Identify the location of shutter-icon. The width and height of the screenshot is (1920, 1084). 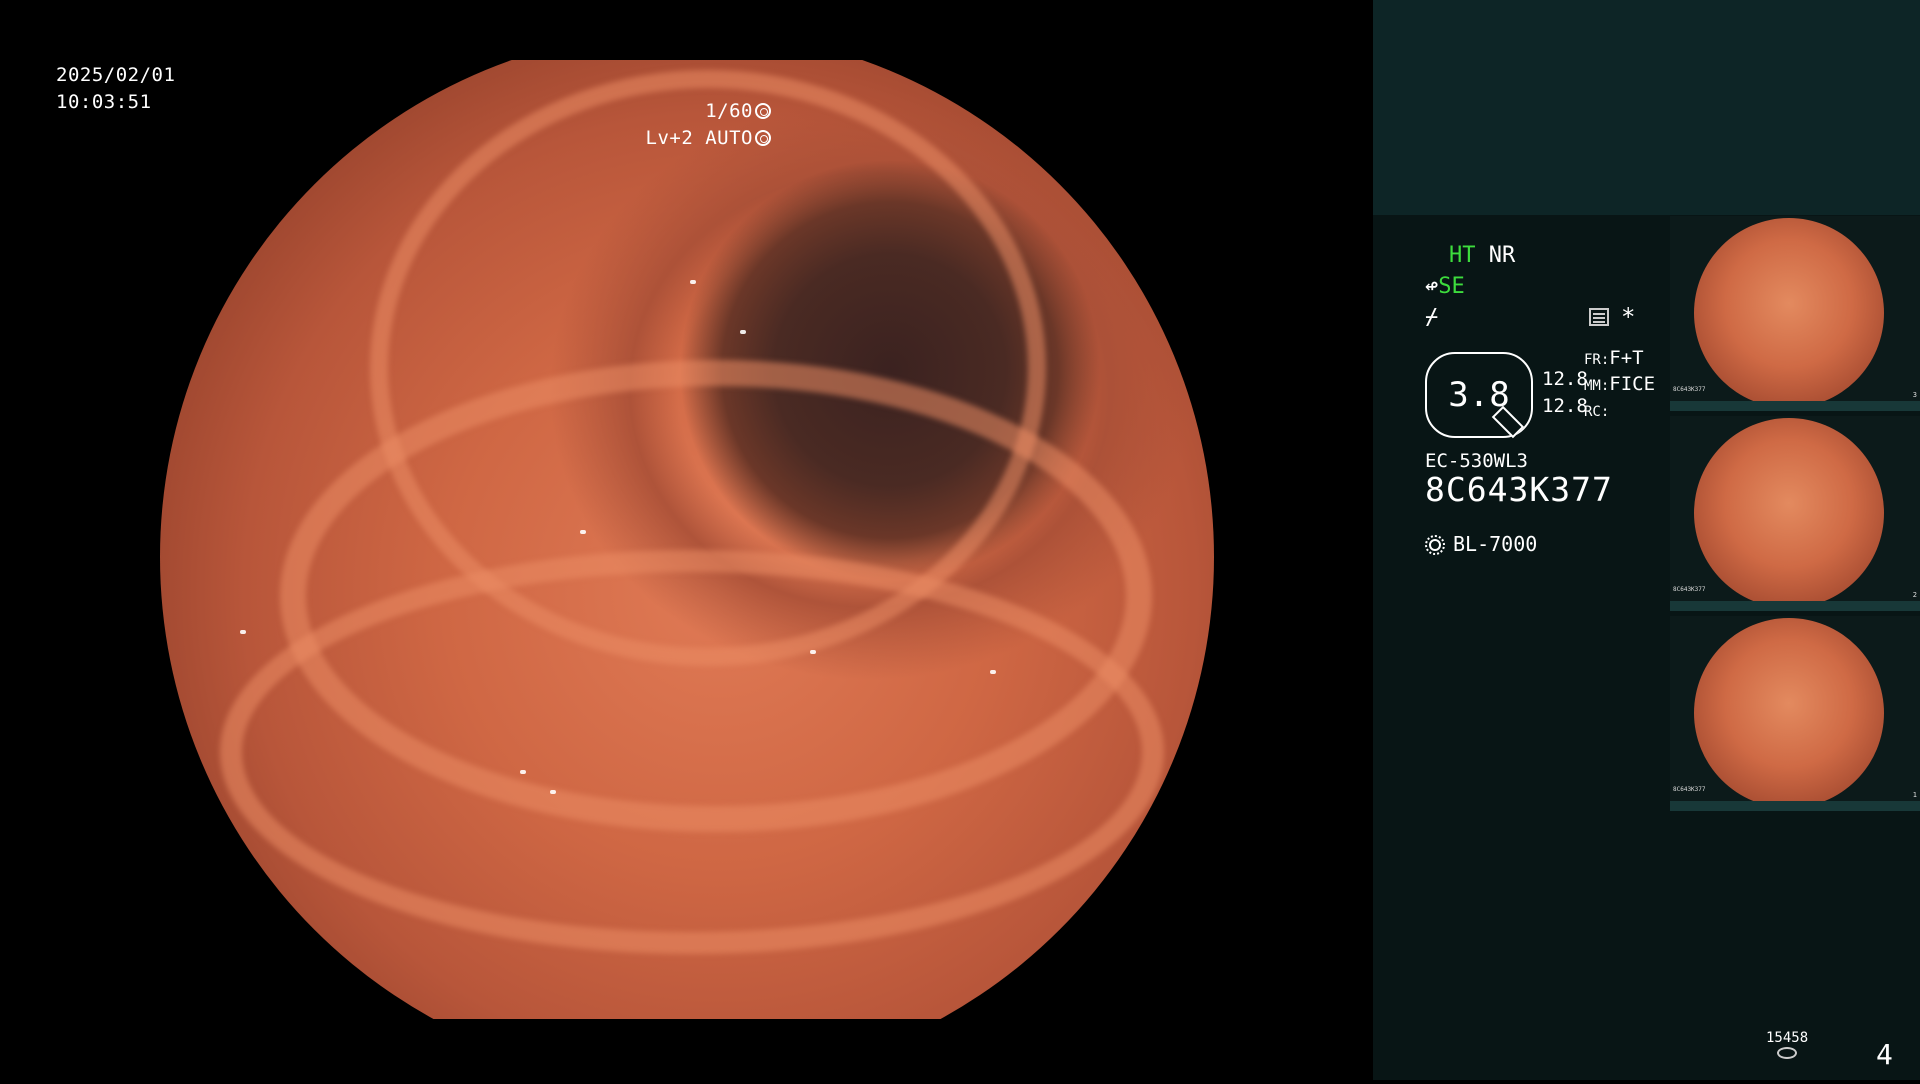
(763, 111).